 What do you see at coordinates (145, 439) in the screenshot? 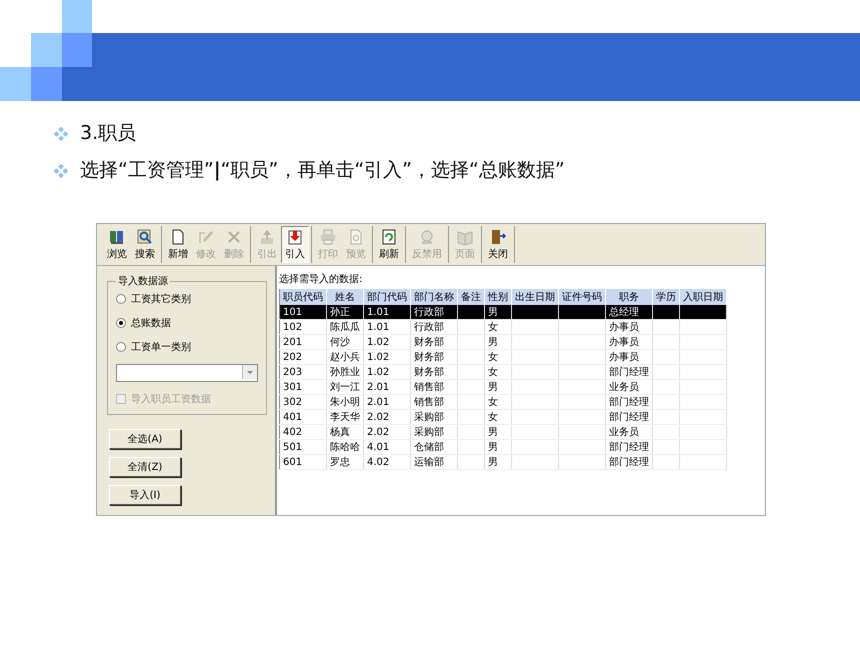
I see `action-button: 全选(A)` at bounding box center [145, 439].